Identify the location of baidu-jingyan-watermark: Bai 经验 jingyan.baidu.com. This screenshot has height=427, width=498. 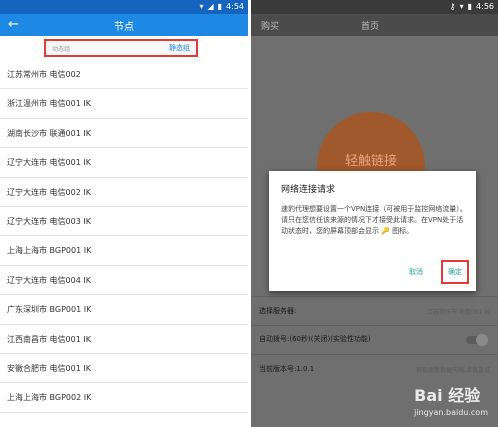
(451, 399).